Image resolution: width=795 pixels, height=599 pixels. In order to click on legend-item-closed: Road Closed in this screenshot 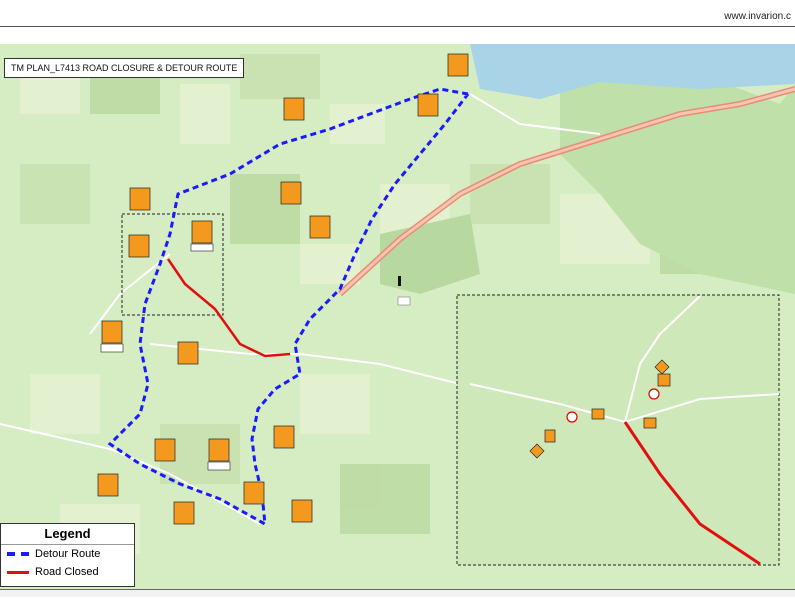, I will do `click(67, 572)`.